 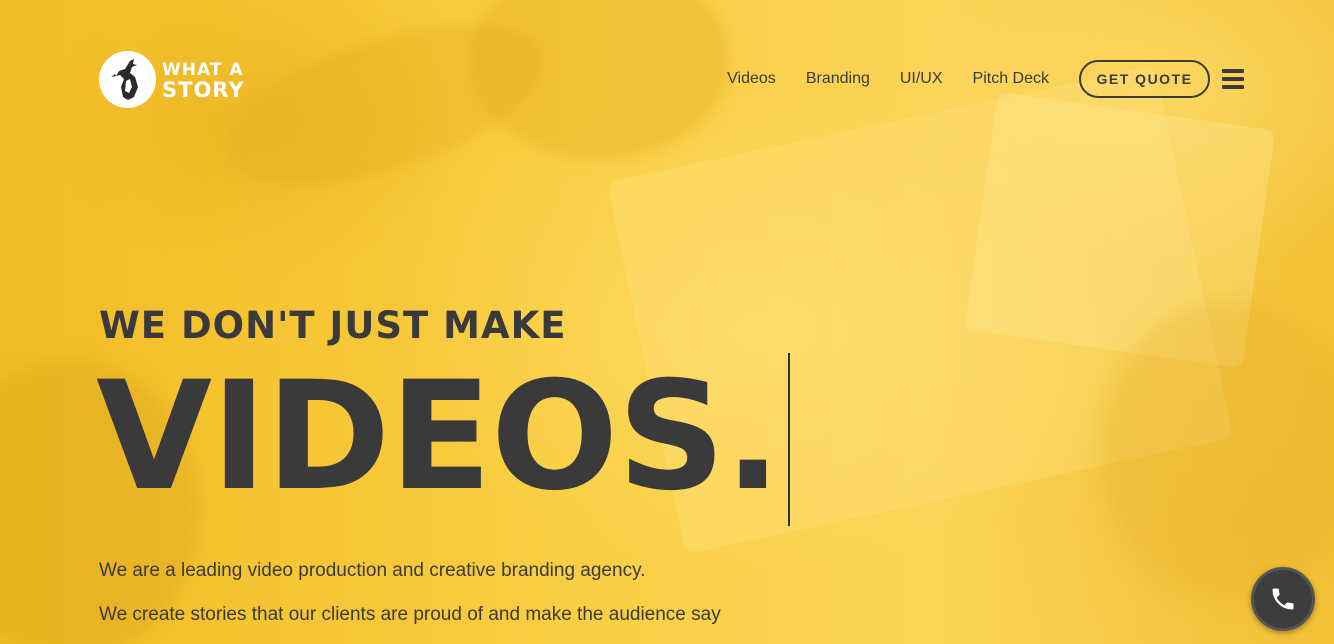 What do you see at coordinates (127, 79) in the screenshot?
I see `bird-logo-icon` at bounding box center [127, 79].